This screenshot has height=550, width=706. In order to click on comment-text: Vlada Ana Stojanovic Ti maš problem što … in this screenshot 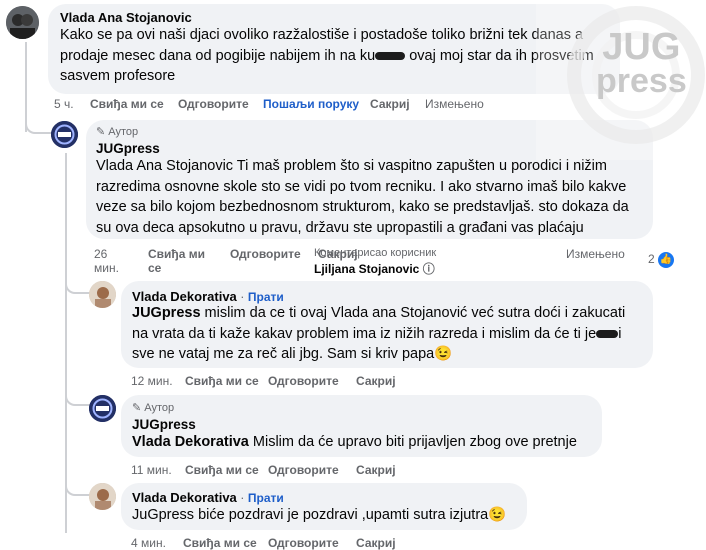, I will do `click(362, 197)`.